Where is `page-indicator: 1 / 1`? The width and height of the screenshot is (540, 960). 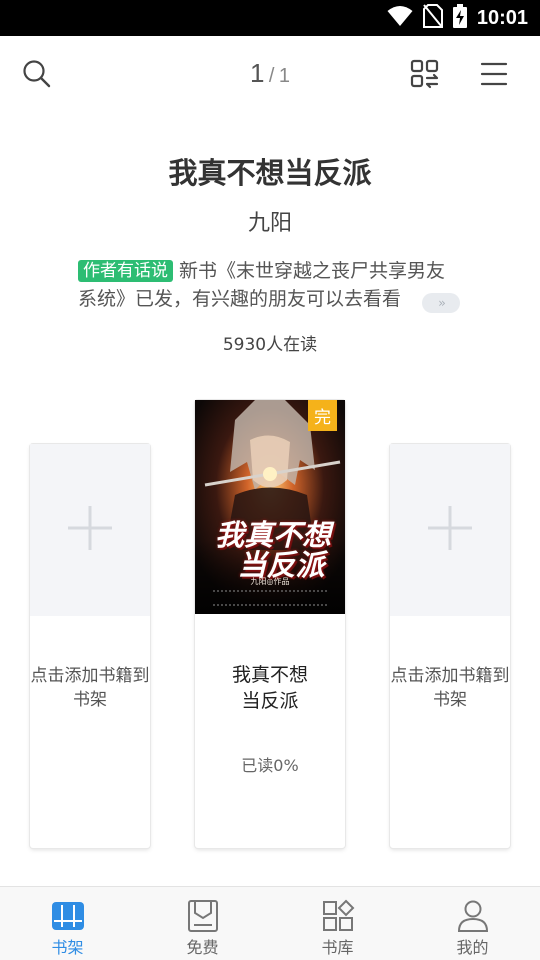 page-indicator: 1 / 1 is located at coordinates (270, 73).